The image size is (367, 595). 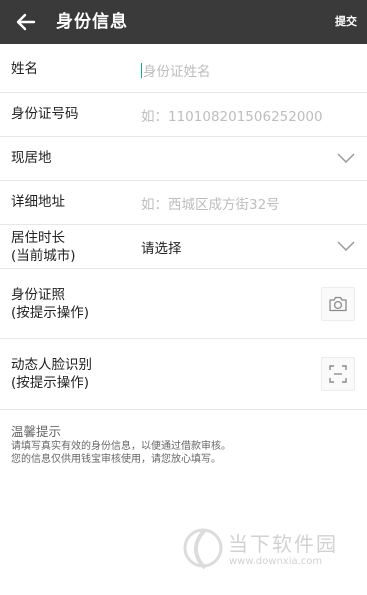 I want to click on id-photo-label-line1: 身份证照, so click(x=38, y=295).